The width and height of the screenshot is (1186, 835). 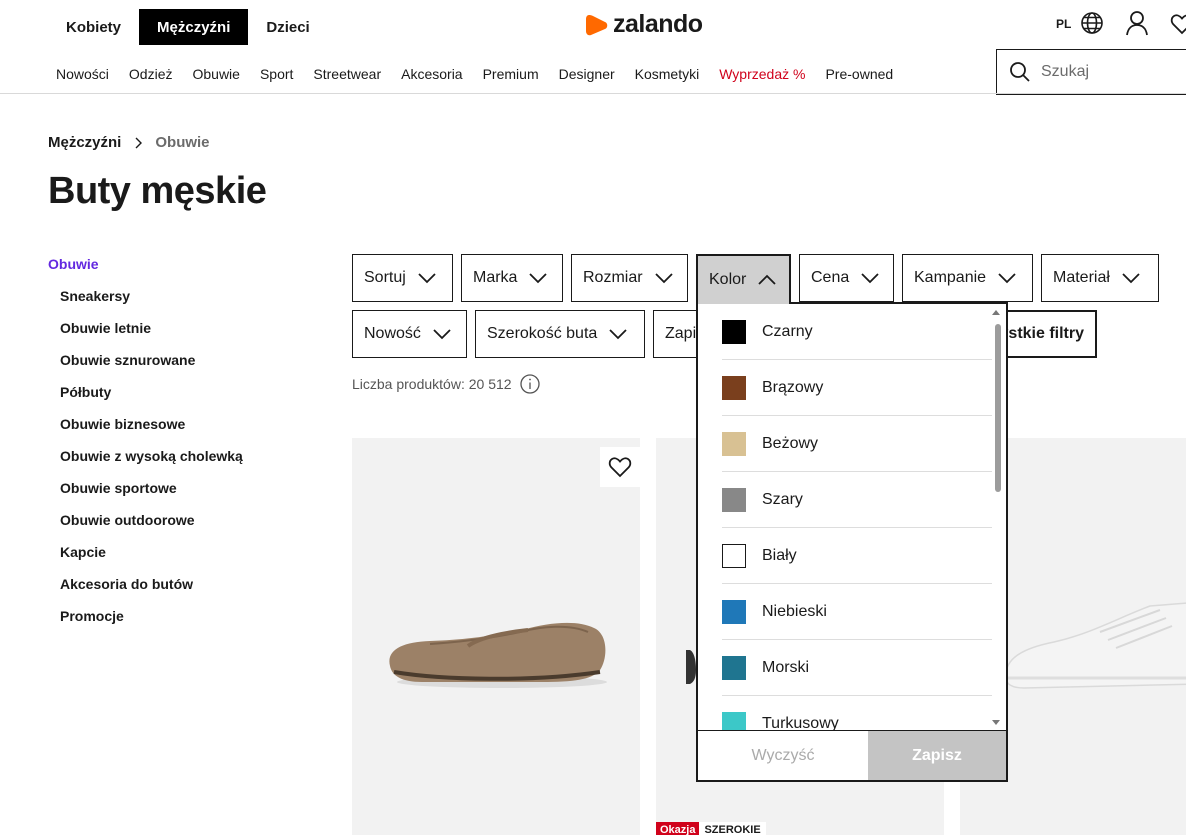 I want to click on color-option-grey: Szary, so click(x=857, y=500).